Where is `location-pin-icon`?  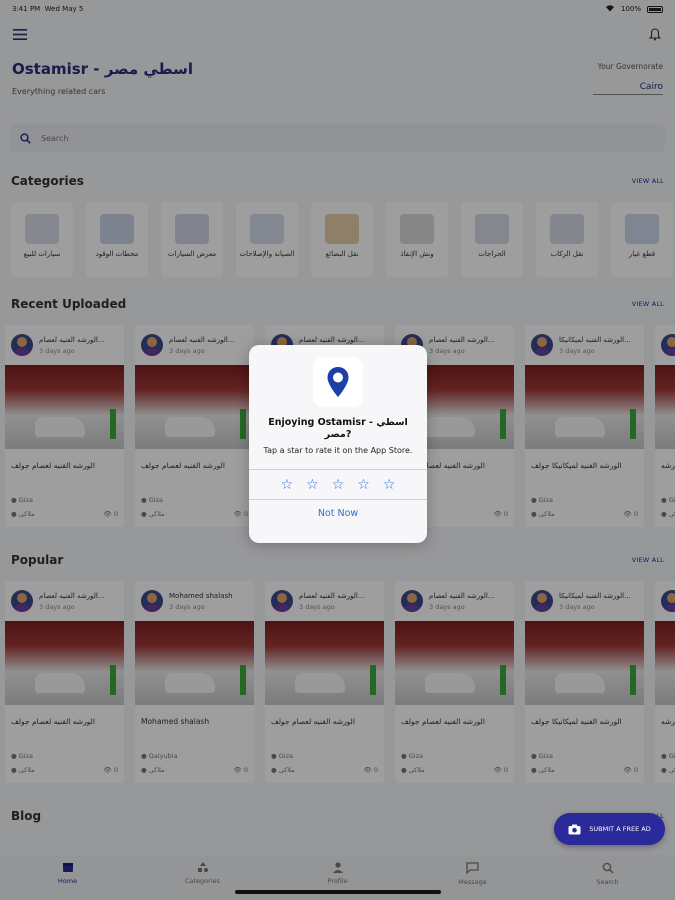
location-pin-icon is located at coordinates (338, 382).